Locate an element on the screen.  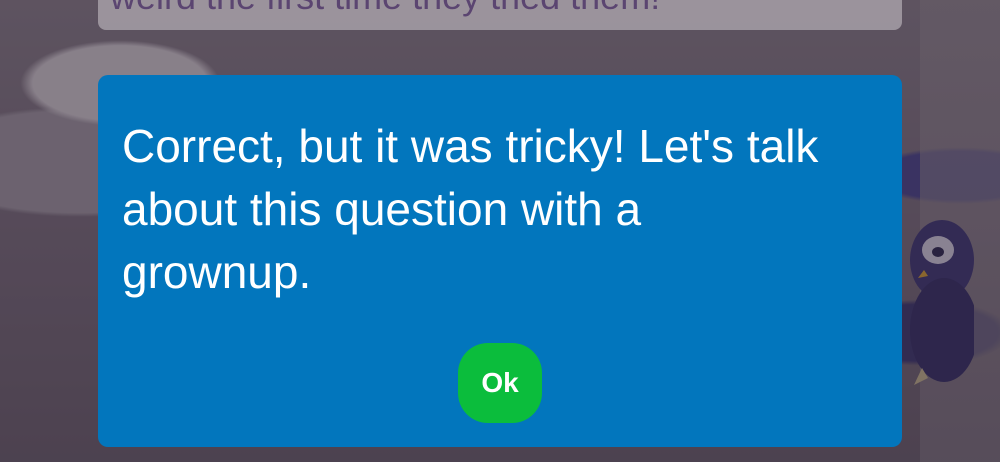
ok-button: Ok is located at coordinates (500, 383).